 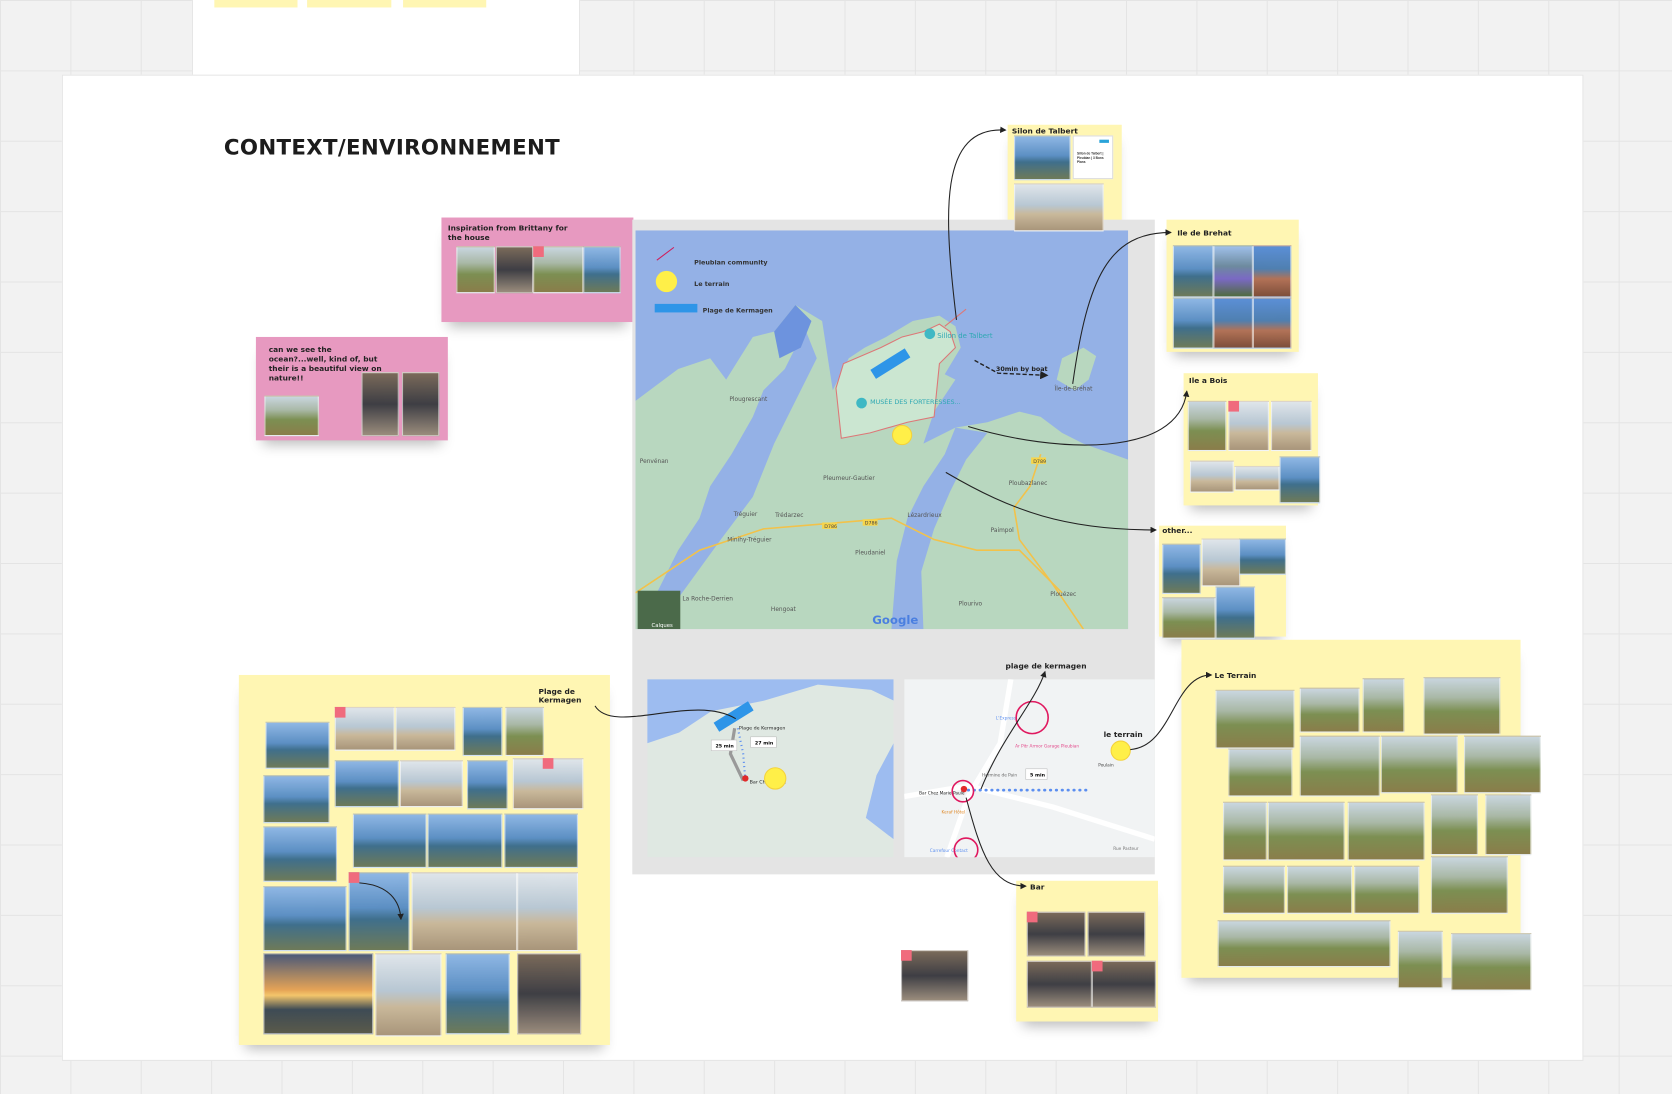 I want to click on place-label: Carrefour Contact, so click(x=949, y=851).